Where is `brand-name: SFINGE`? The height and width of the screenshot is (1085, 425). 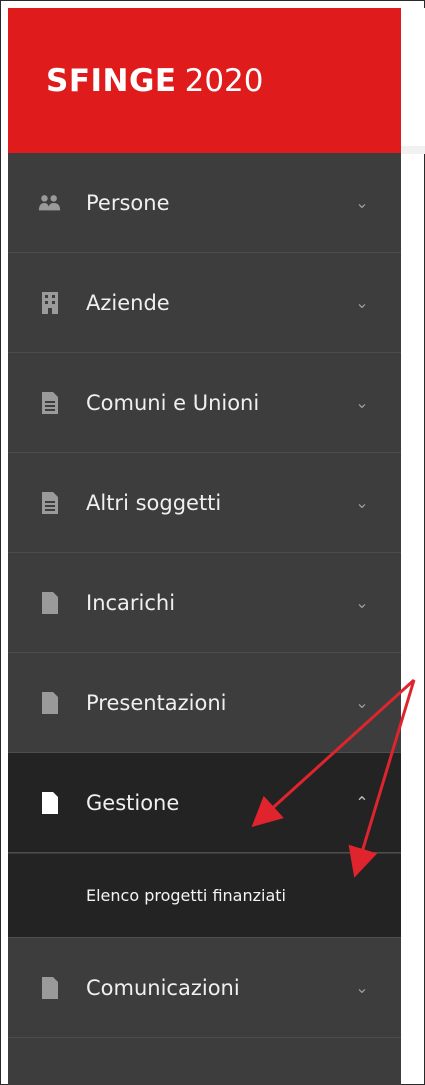
brand-name: SFINGE is located at coordinates (111, 80).